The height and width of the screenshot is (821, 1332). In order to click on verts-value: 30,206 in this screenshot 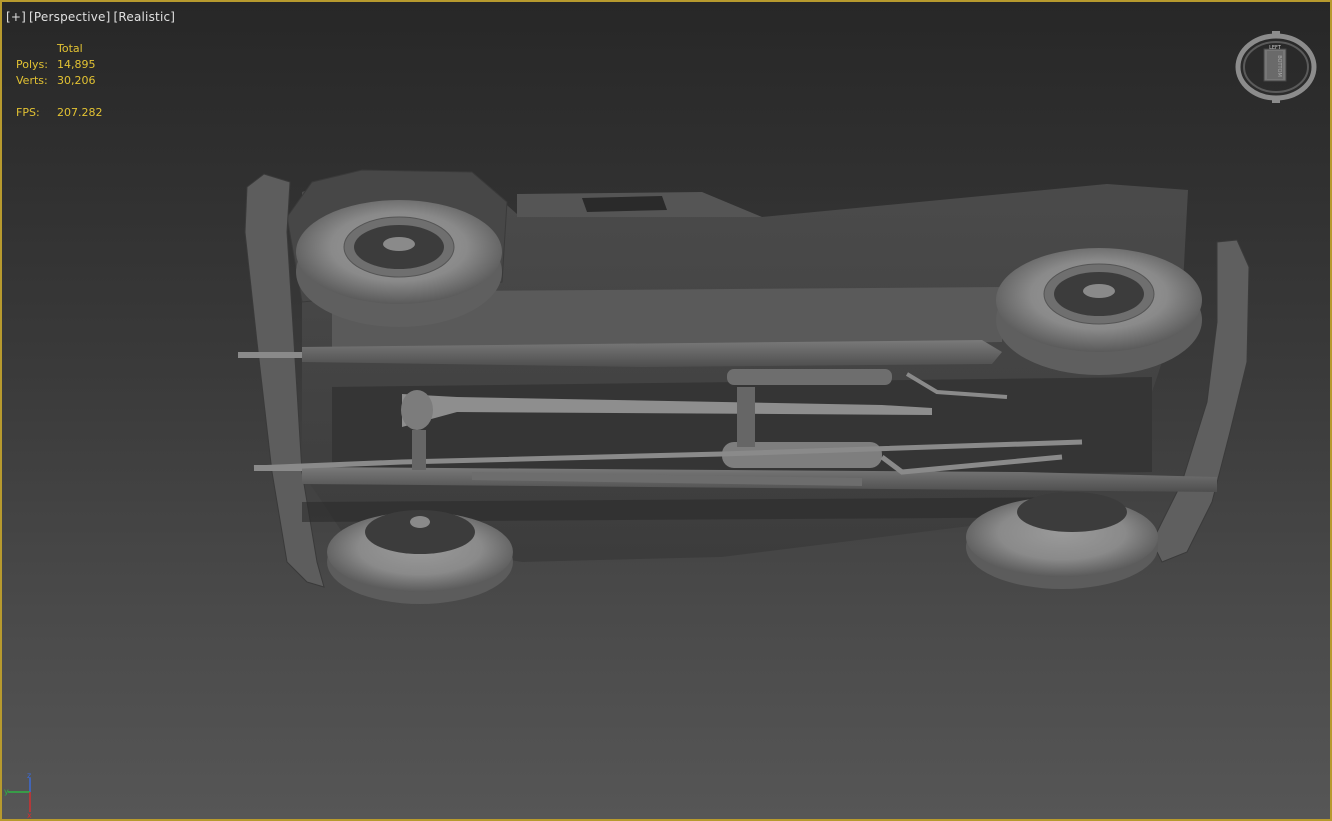, I will do `click(76, 80)`.